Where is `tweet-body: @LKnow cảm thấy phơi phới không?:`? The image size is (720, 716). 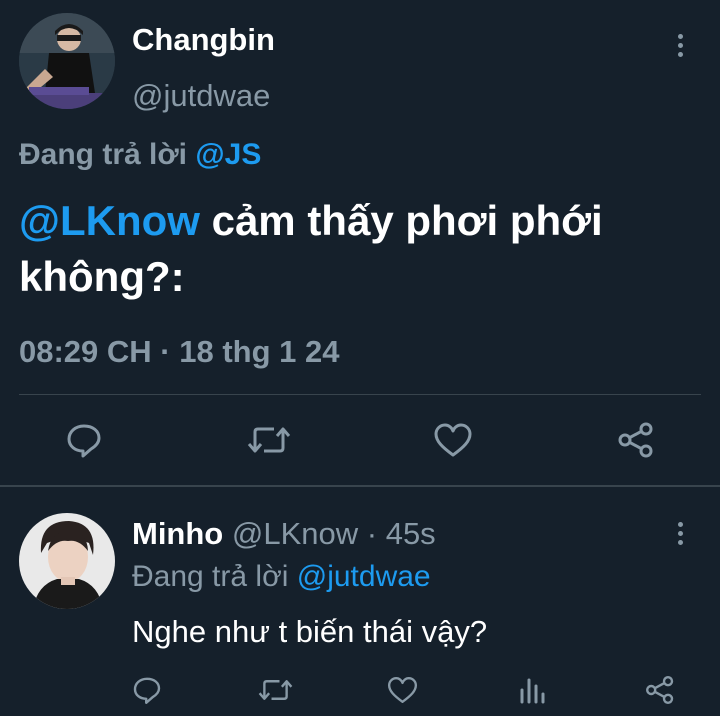 tweet-body: @LKnow cảm thấy phơi phới không?: is located at coordinates (339, 249).